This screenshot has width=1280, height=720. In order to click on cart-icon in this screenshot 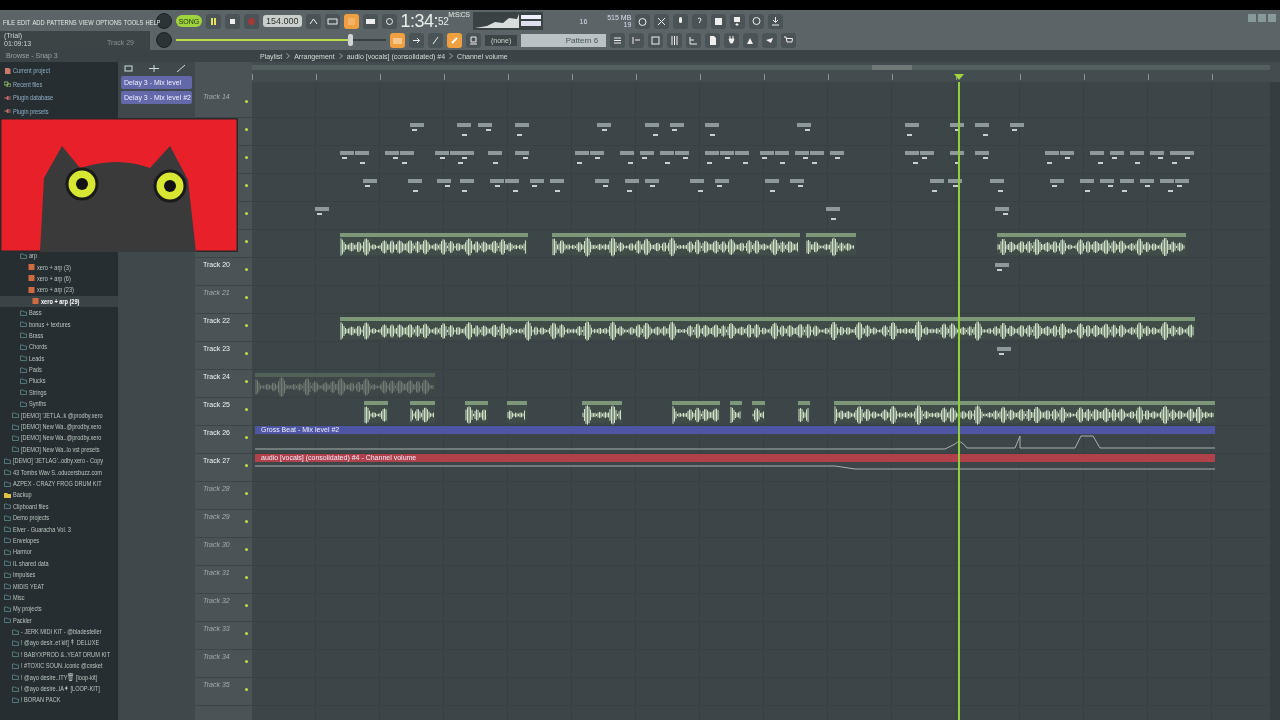, I will do `click(789, 40)`.